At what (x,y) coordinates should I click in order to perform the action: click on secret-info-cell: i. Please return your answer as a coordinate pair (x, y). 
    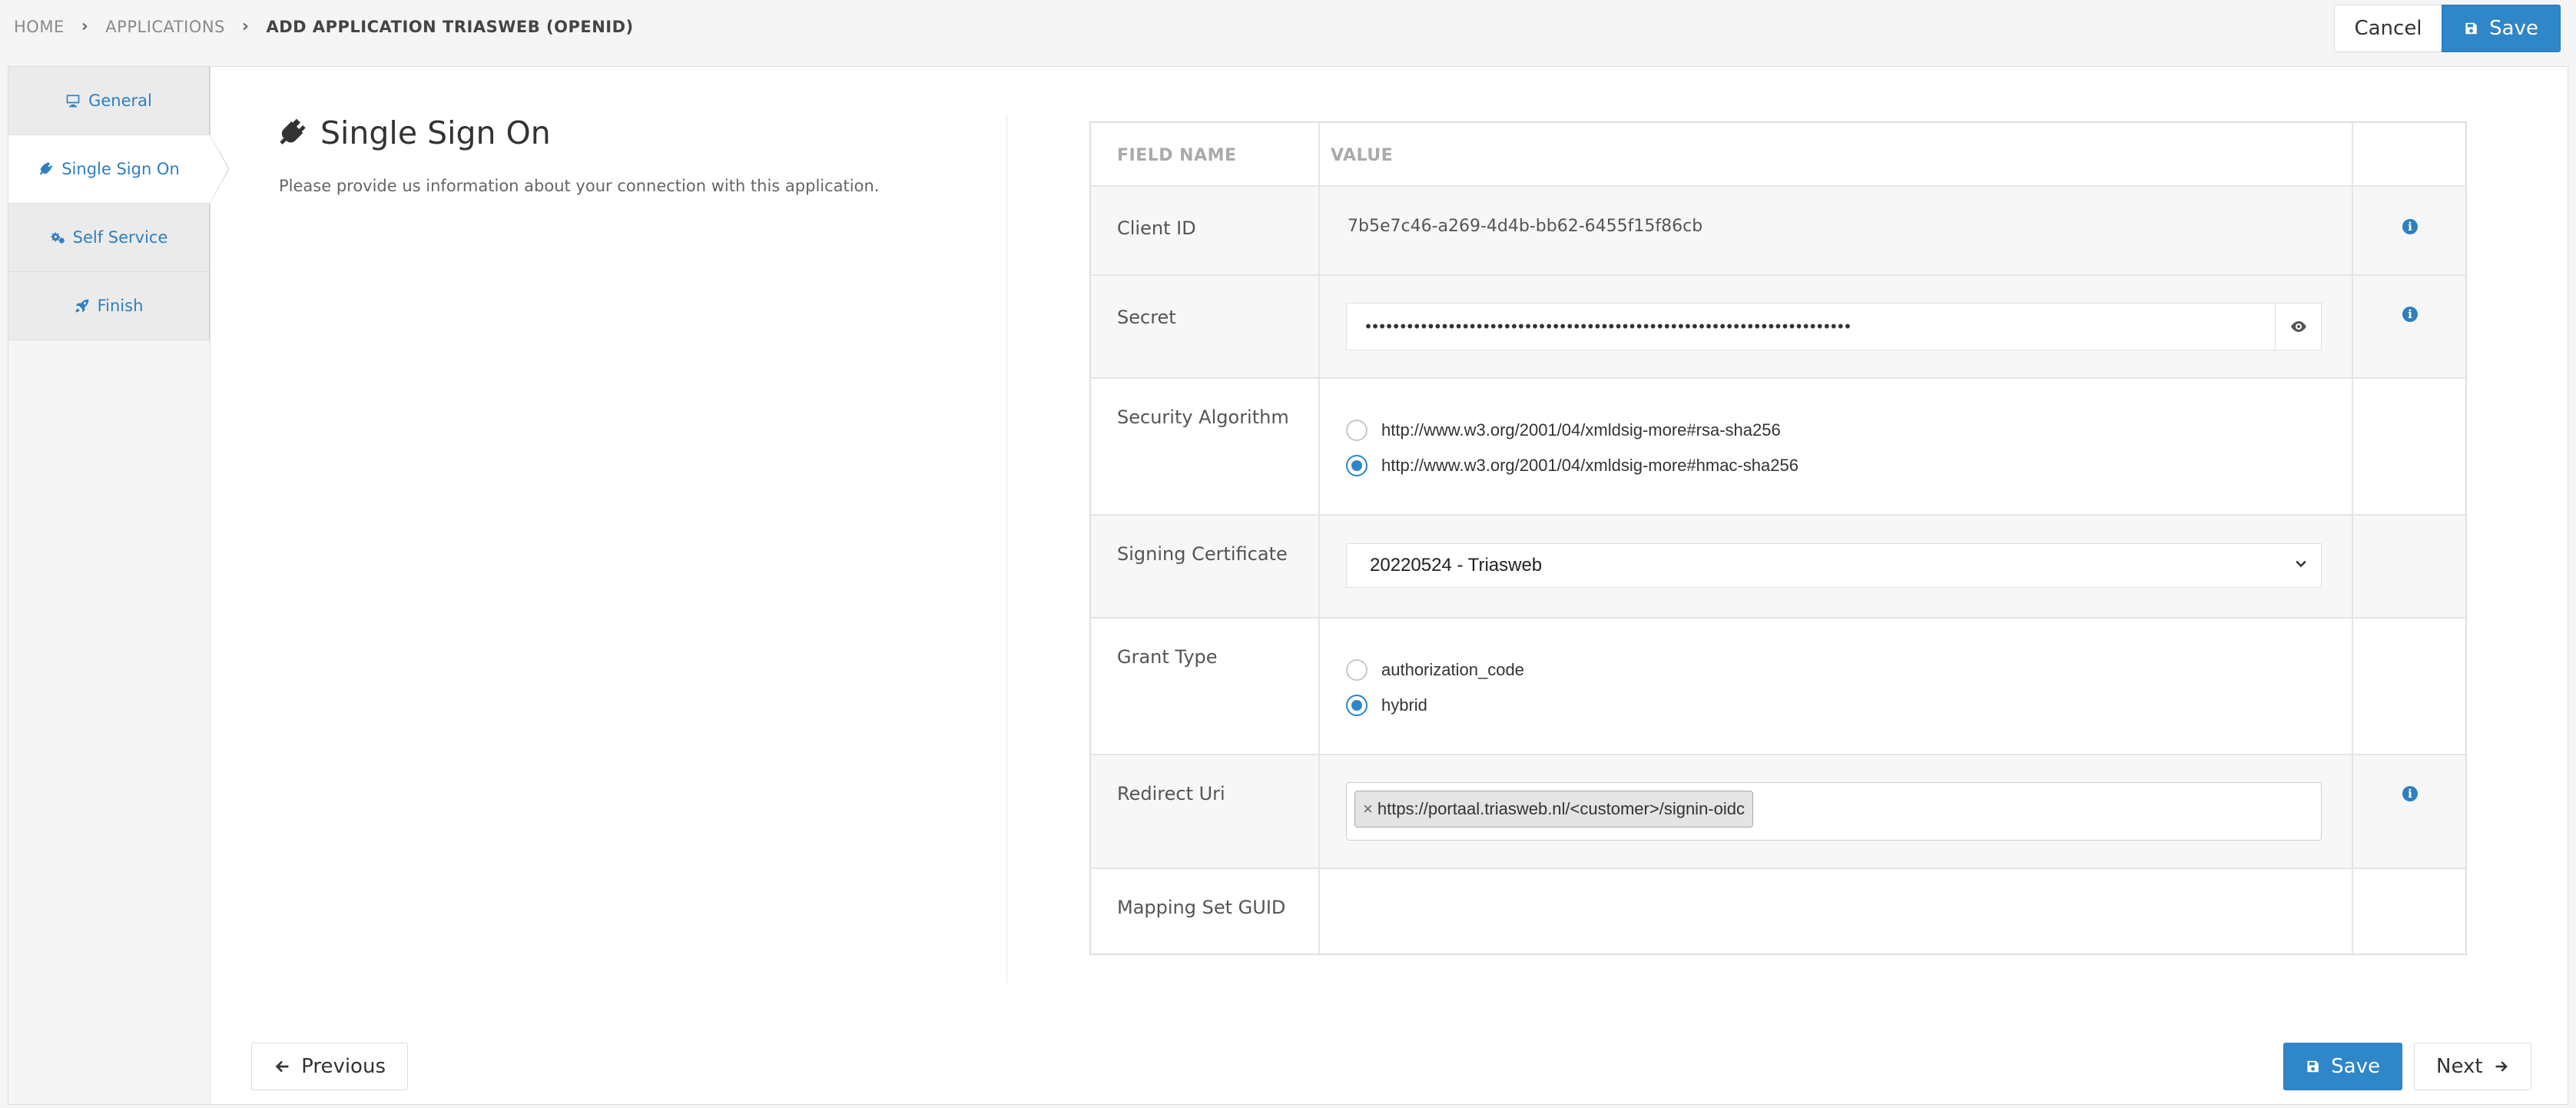
    Looking at the image, I should click on (2410, 326).